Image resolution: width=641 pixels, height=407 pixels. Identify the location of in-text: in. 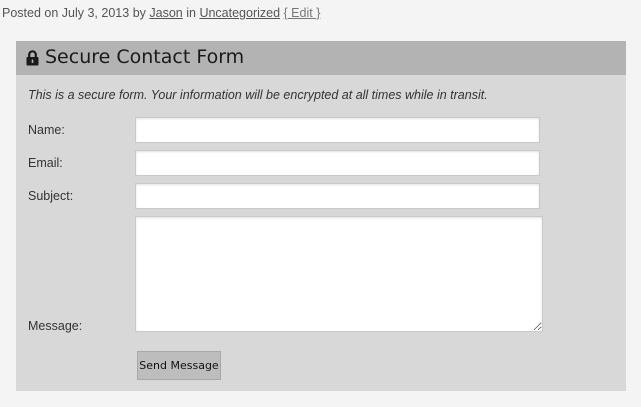
(191, 13).